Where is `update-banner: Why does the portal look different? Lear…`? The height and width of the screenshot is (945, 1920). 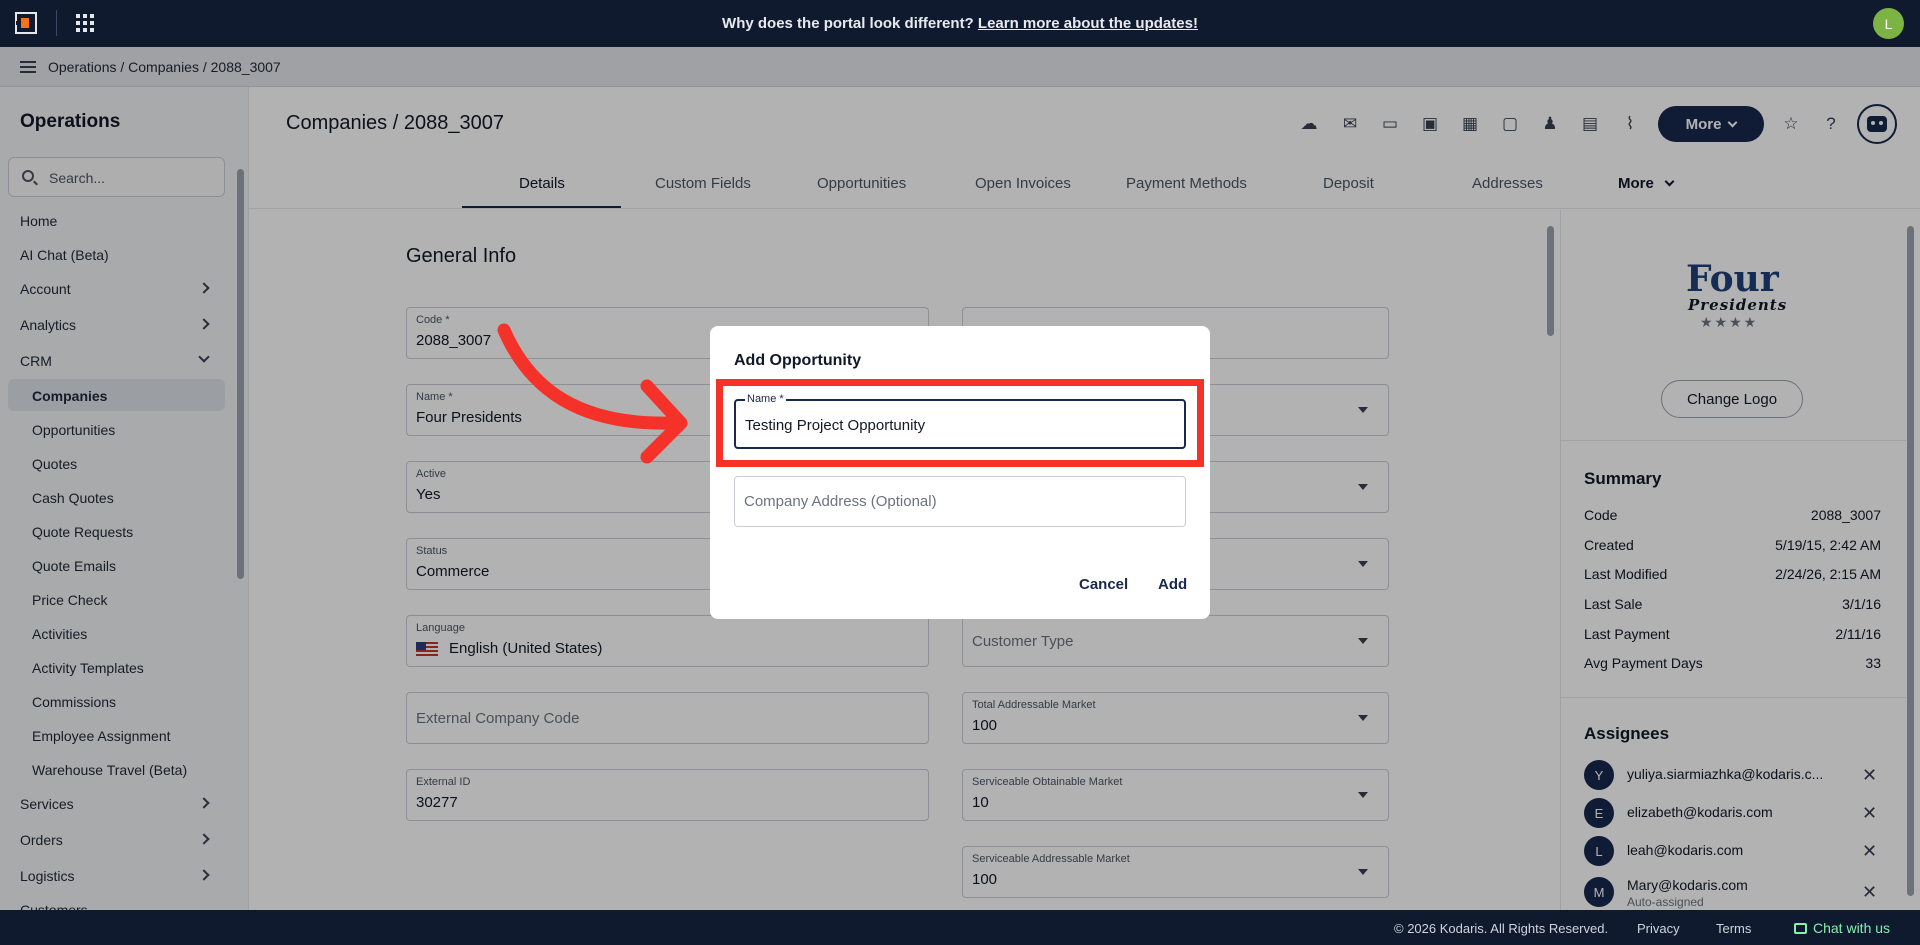
update-banner: Why does the portal look different? Lear… is located at coordinates (960, 23).